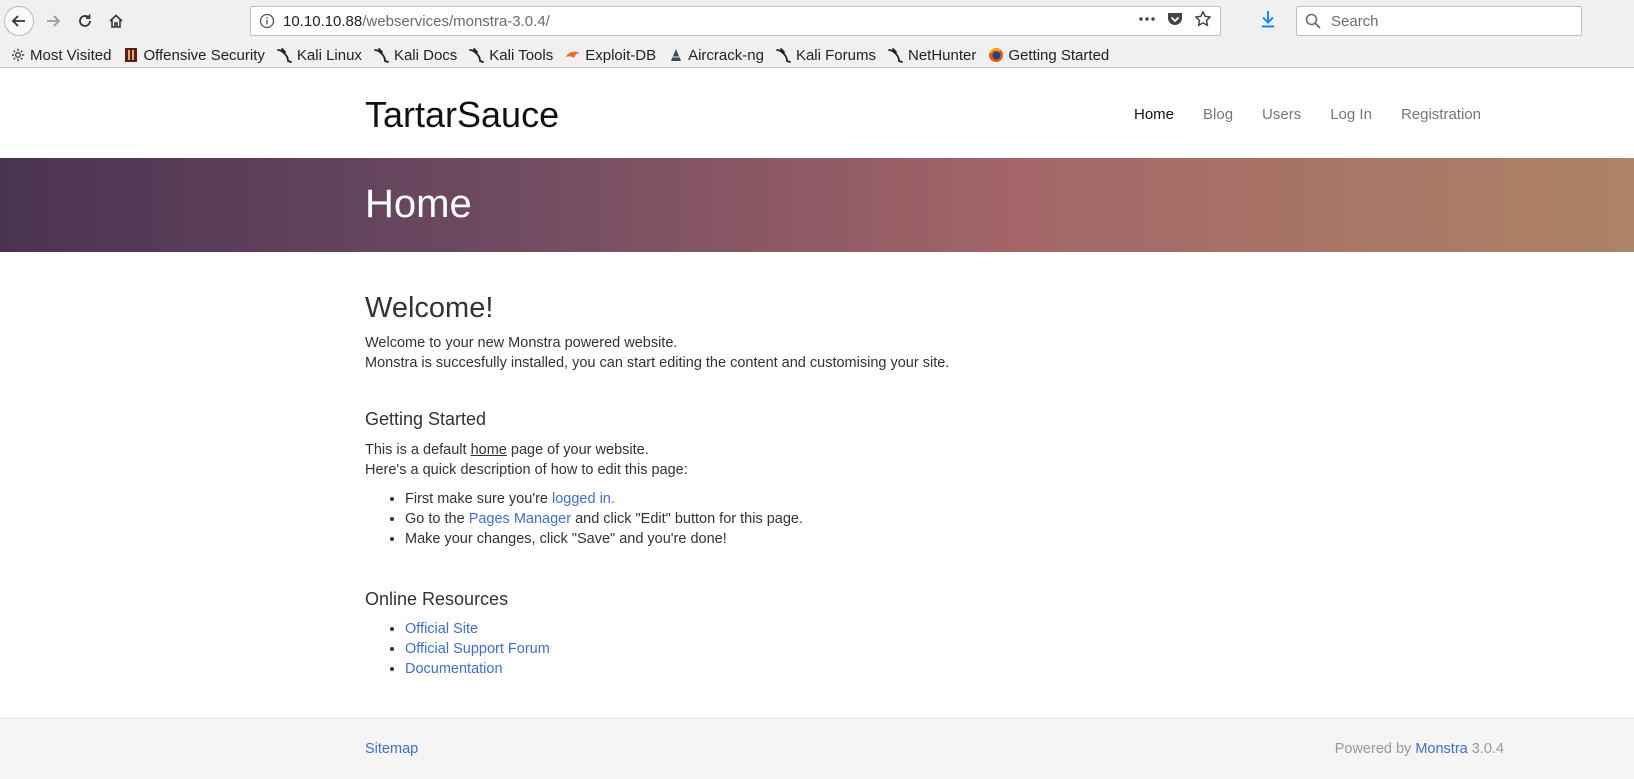  What do you see at coordinates (426, 419) in the screenshot?
I see `getting-started-heading: Getting Started` at bounding box center [426, 419].